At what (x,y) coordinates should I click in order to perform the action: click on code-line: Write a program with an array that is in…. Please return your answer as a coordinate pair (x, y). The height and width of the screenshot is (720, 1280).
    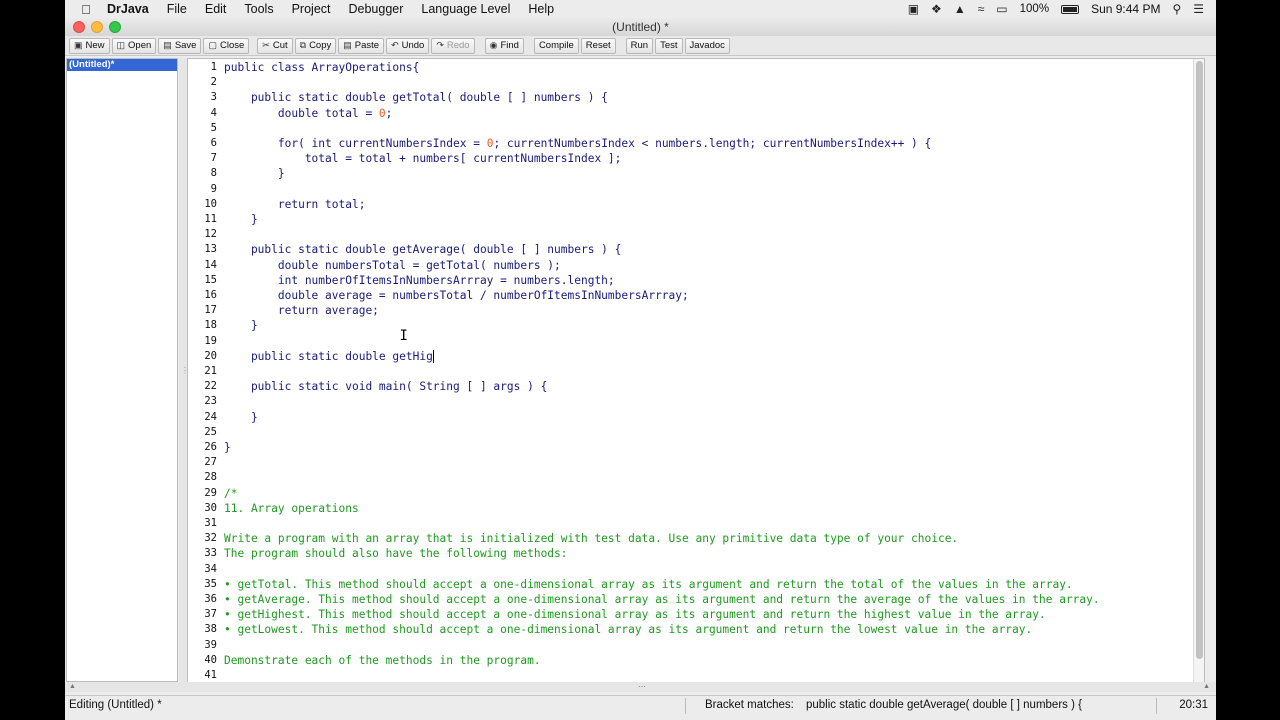
    Looking at the image, I should click on (591, 538).